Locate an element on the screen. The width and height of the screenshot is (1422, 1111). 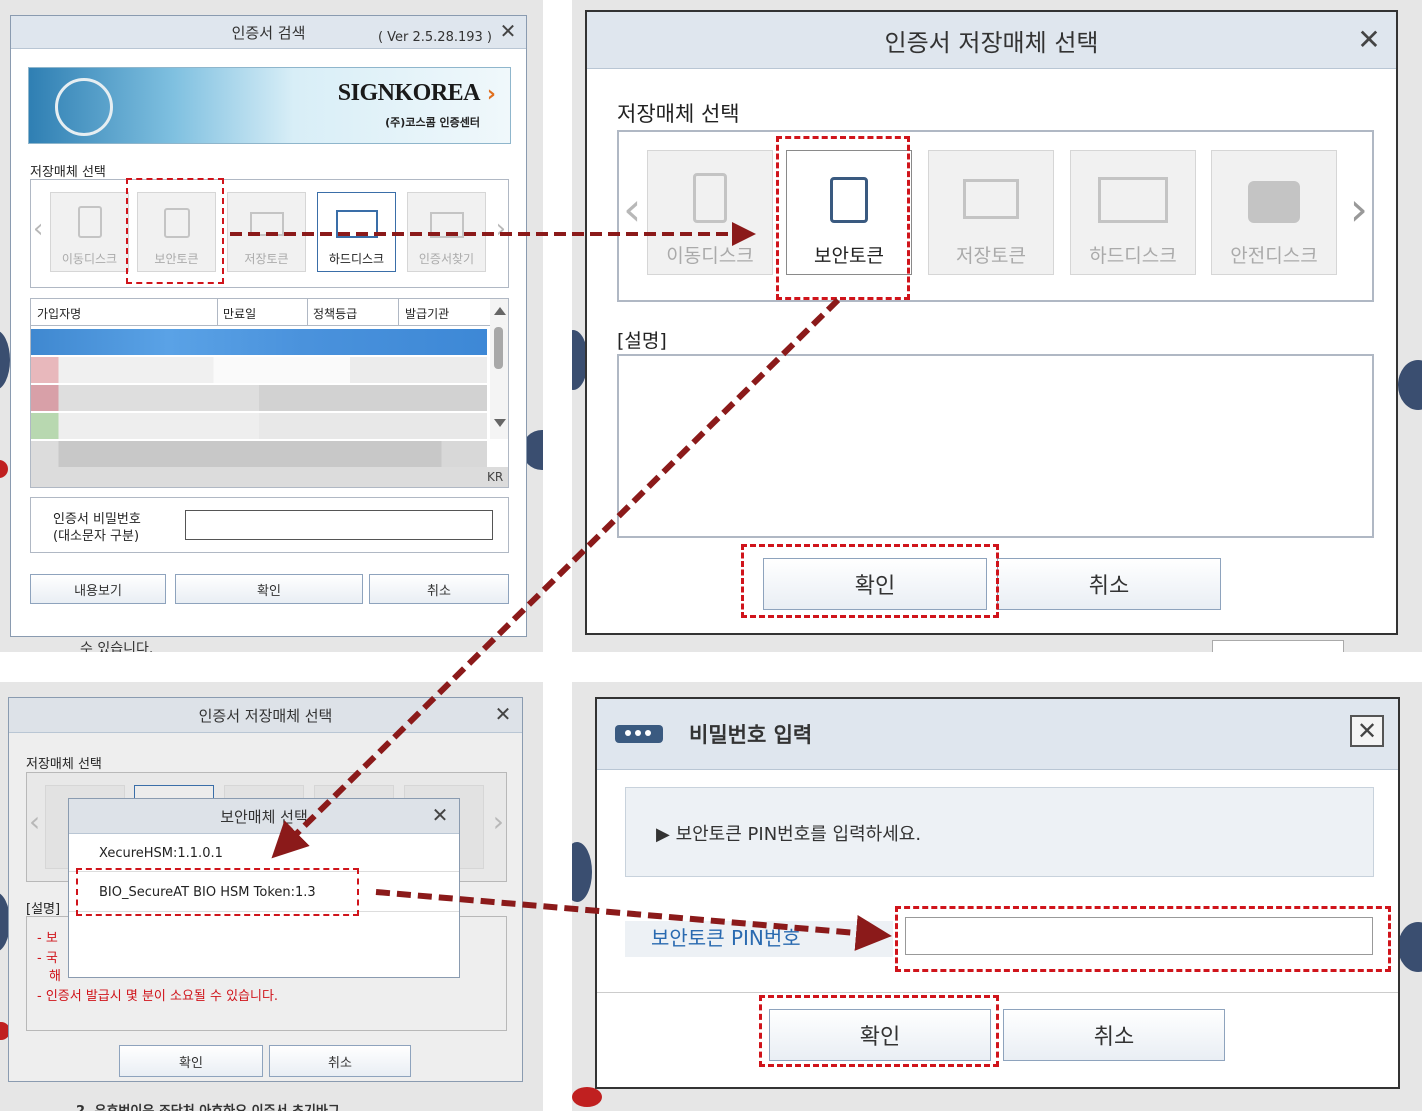
desc-bullet: 해 is located at coordinates (55, 976).